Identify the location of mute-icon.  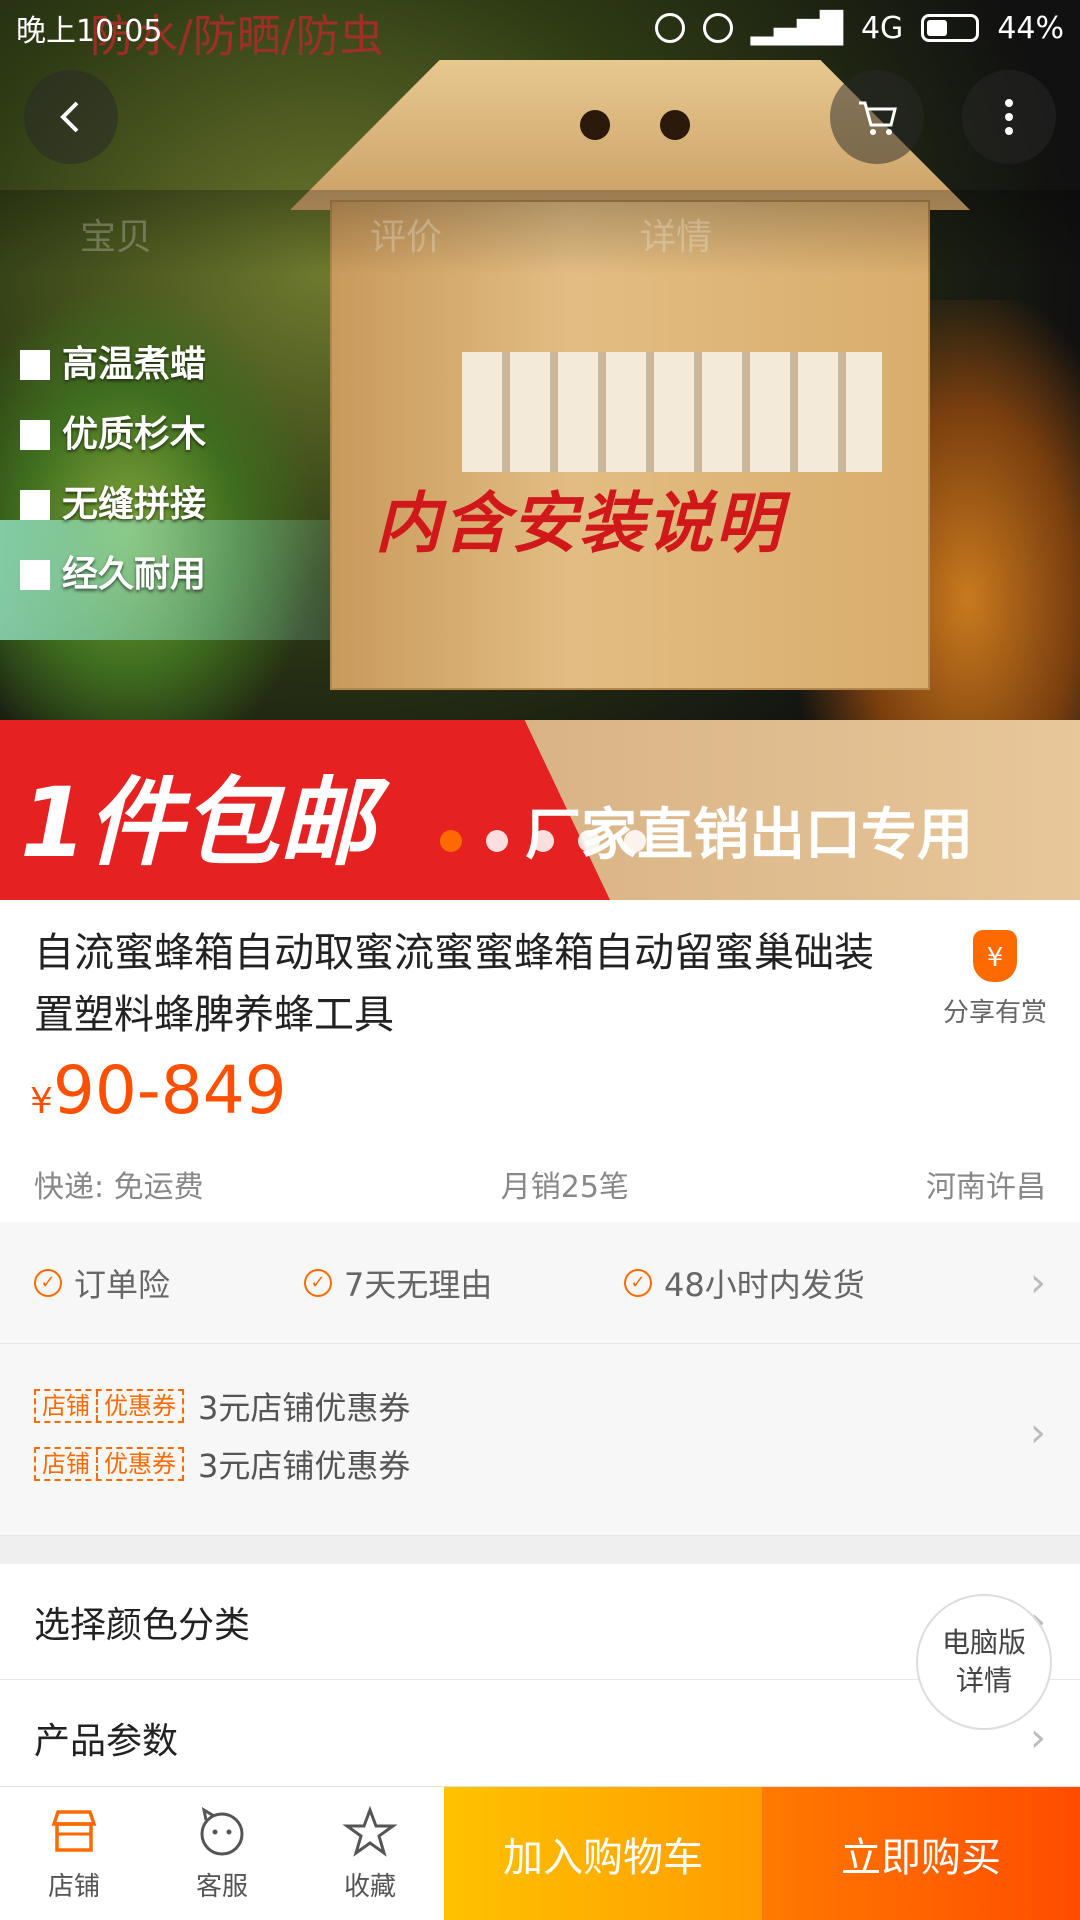
(669, 28).